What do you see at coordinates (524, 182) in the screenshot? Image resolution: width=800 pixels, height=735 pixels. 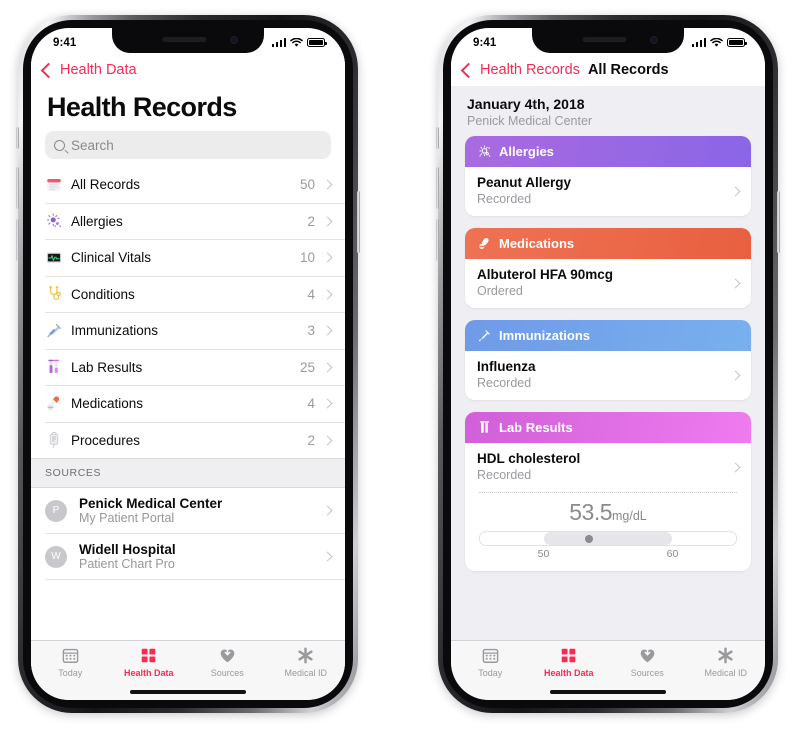 I see `card-item-title: Peanut Allergy` at bounding box center [524, 182].